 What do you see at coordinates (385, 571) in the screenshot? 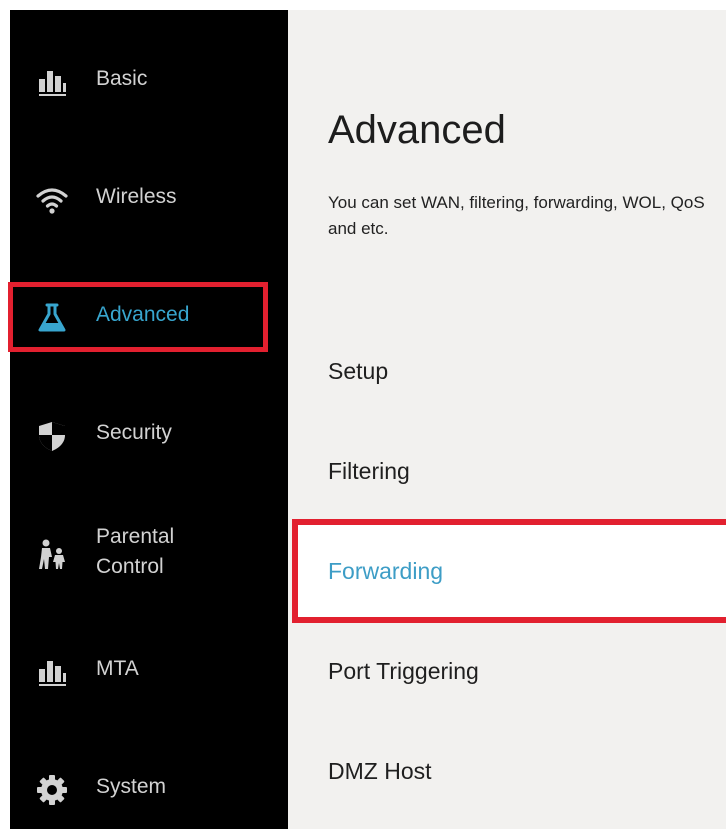
I see `submenu-item-forwarding: Forwarding` at bounding box center [385, 571].